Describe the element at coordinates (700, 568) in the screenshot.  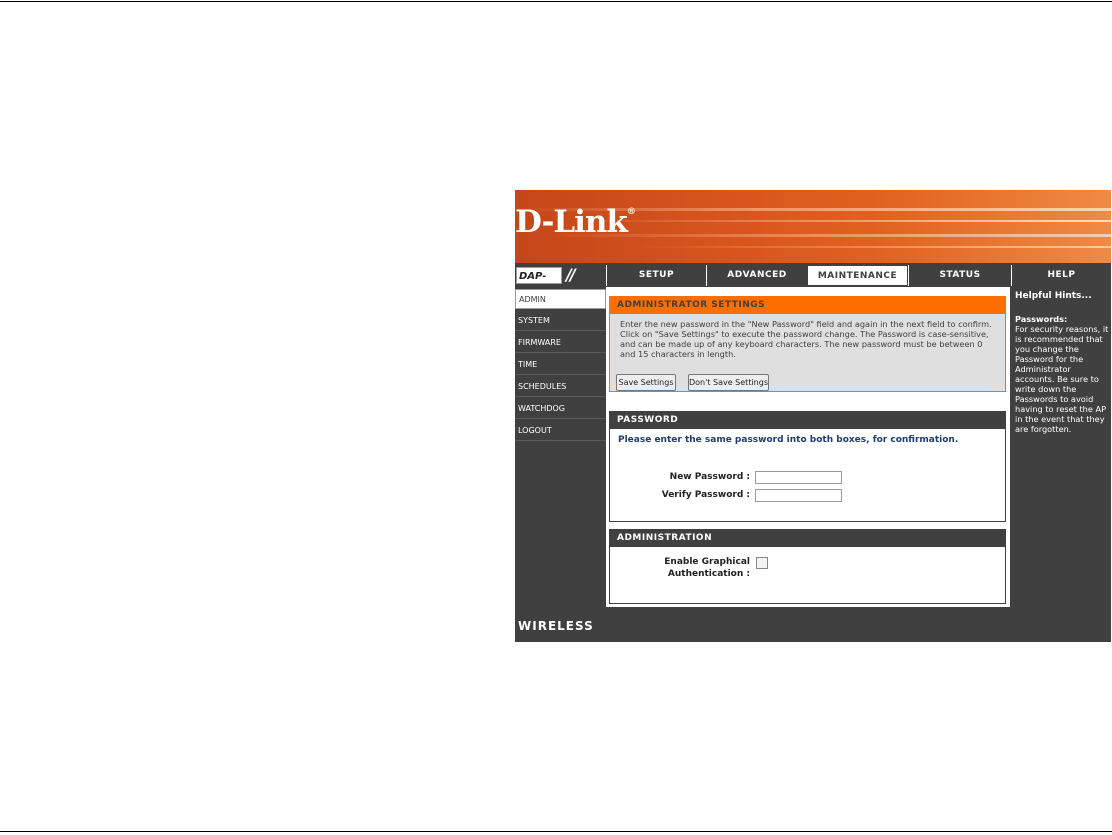
I see `graphical-auth-label: Enable Graphical Authentication :` at that location.